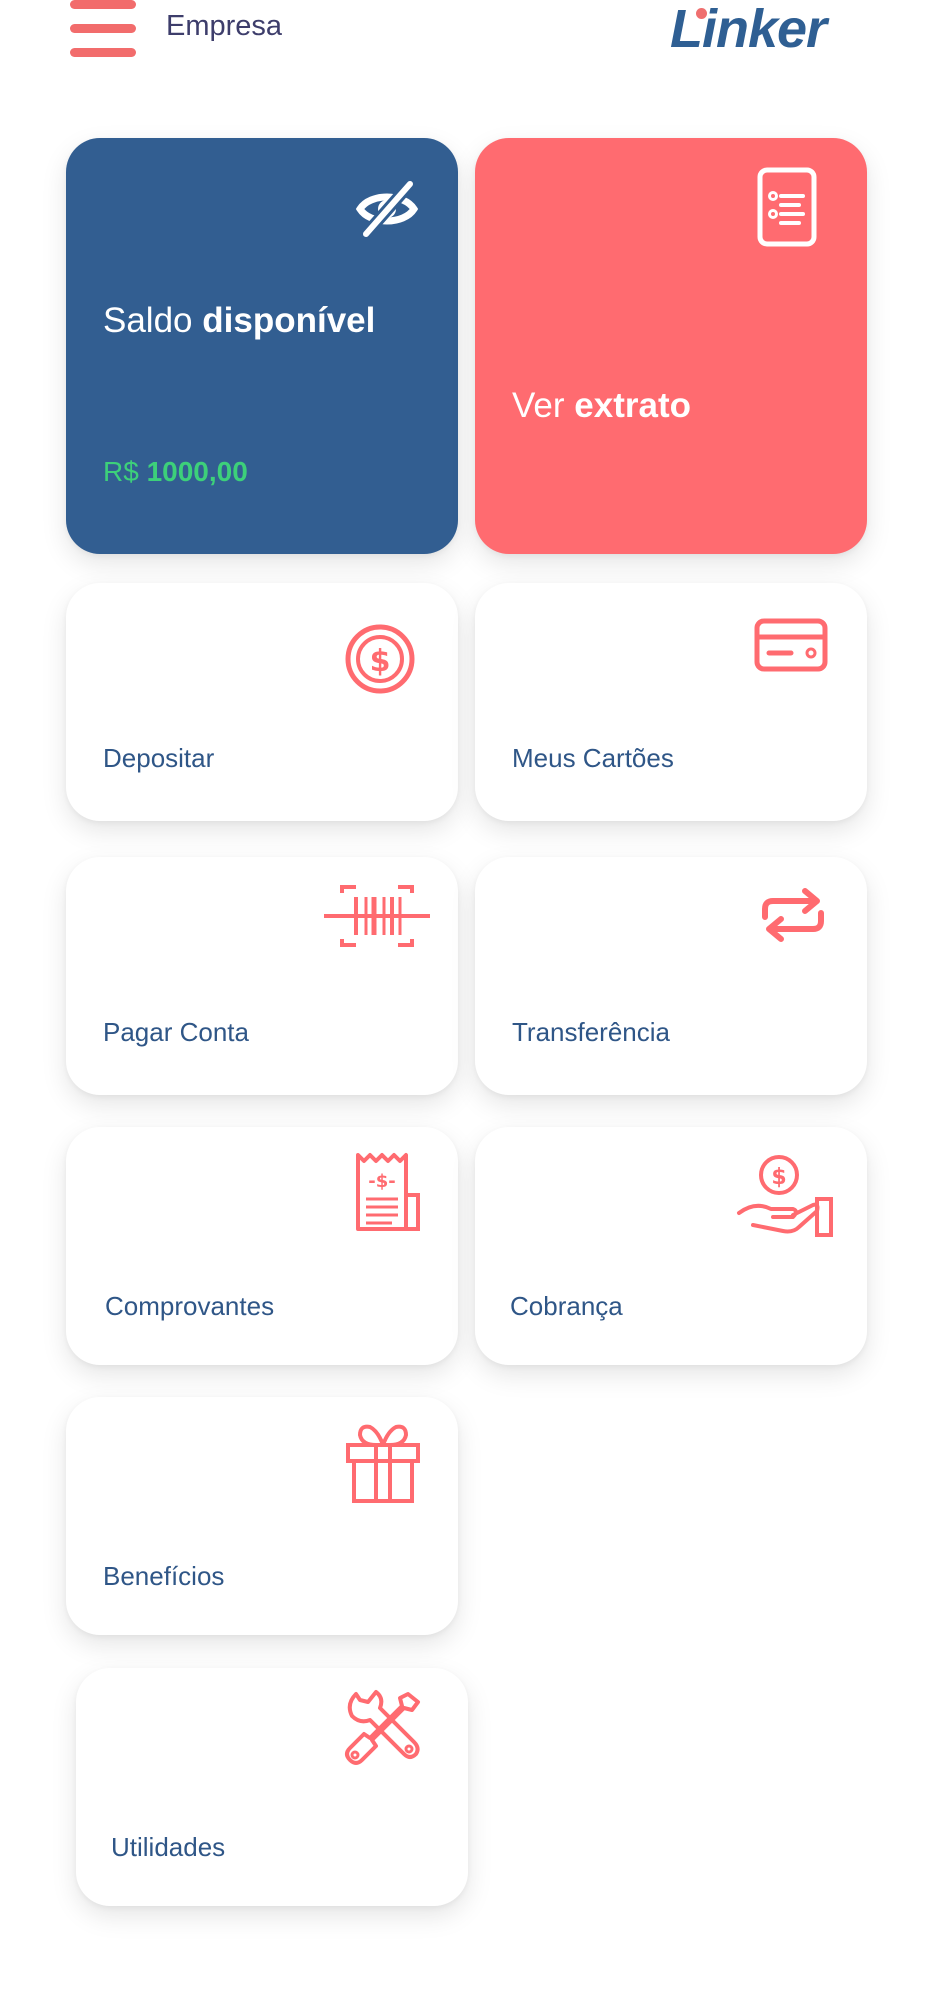  Describe the element at coordinates (387, 209) in the screenshot. I see `eye-slash-icon` at that location.